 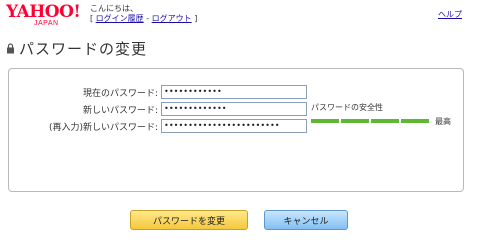 What do you see at coordinates (46, 23) in the screenshot?
I see `logo-subtext: JAPAN` at bounding box center [46, 23].